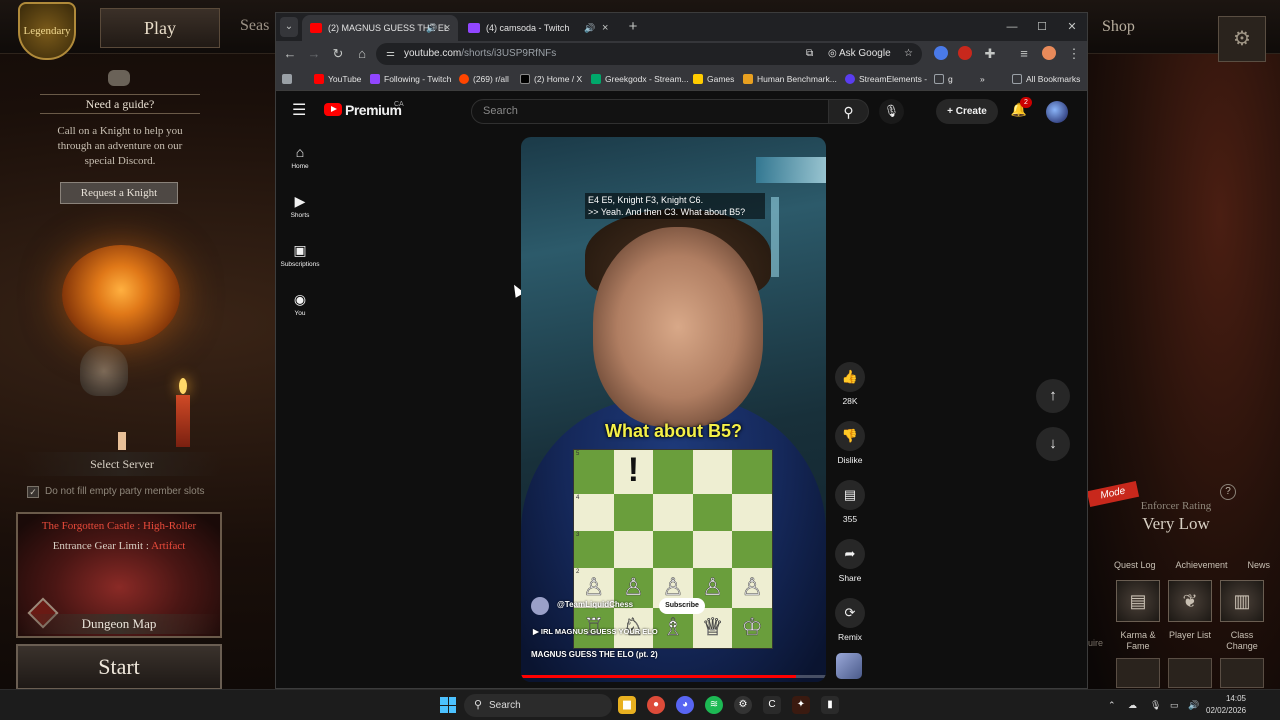  What do you see at coordinates (1155, 705) in the screenshot?
I see `microphone-tray-icon: 🎙` at bounding box center [1155, 705].